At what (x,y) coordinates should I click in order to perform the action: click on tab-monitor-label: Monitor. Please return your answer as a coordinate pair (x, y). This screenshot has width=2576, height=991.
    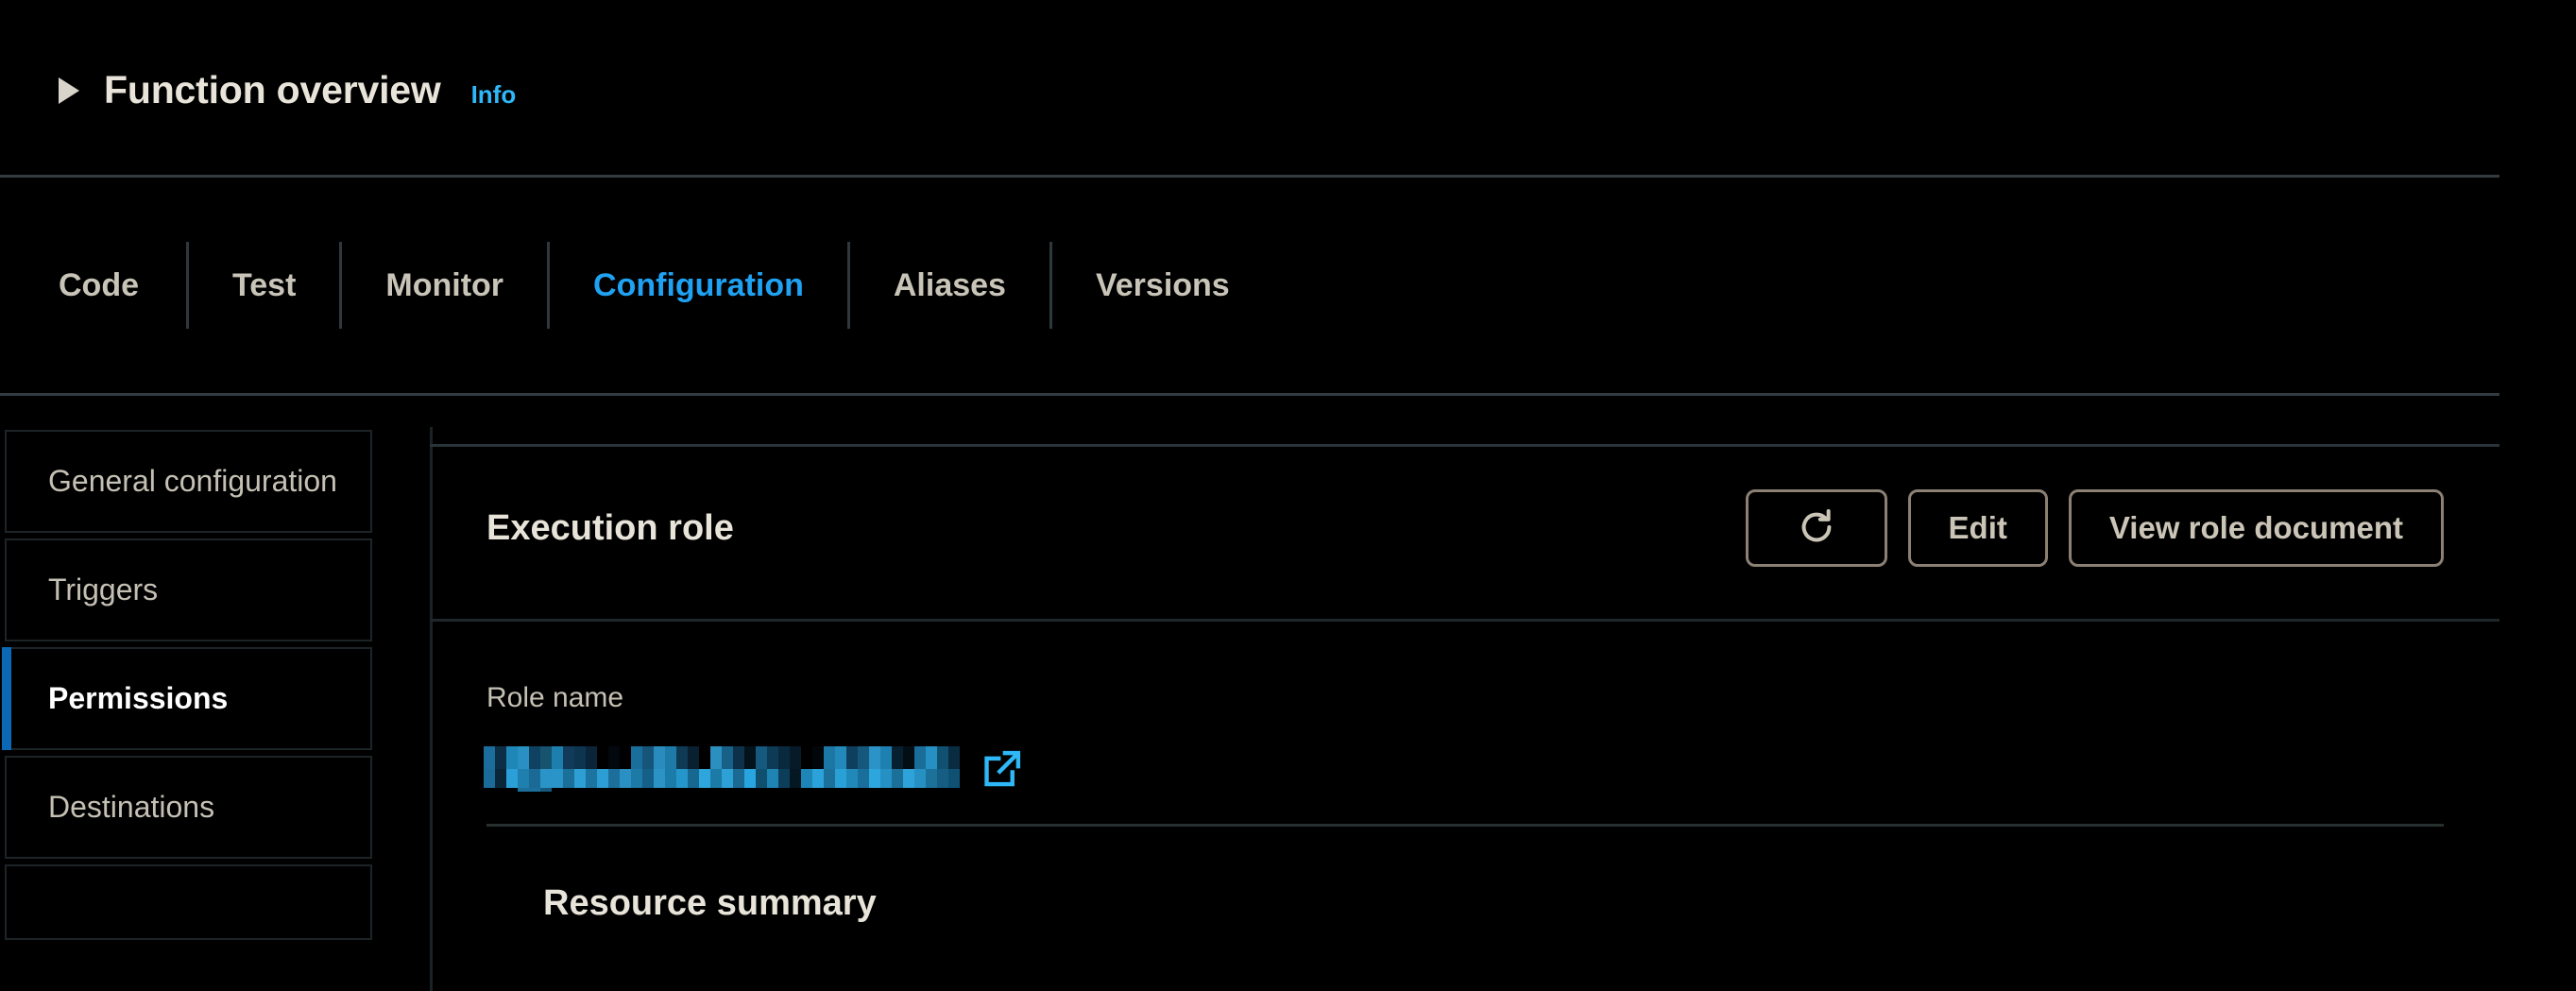
    Looking at the image, I should click on (445, 284).